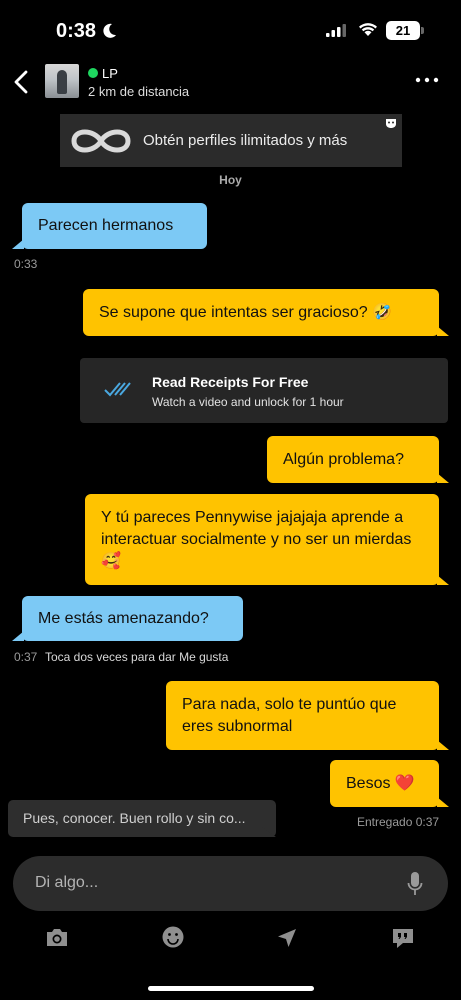 The image size is (461, 1000). I want to click on double-check-icon, so click(117, 389).